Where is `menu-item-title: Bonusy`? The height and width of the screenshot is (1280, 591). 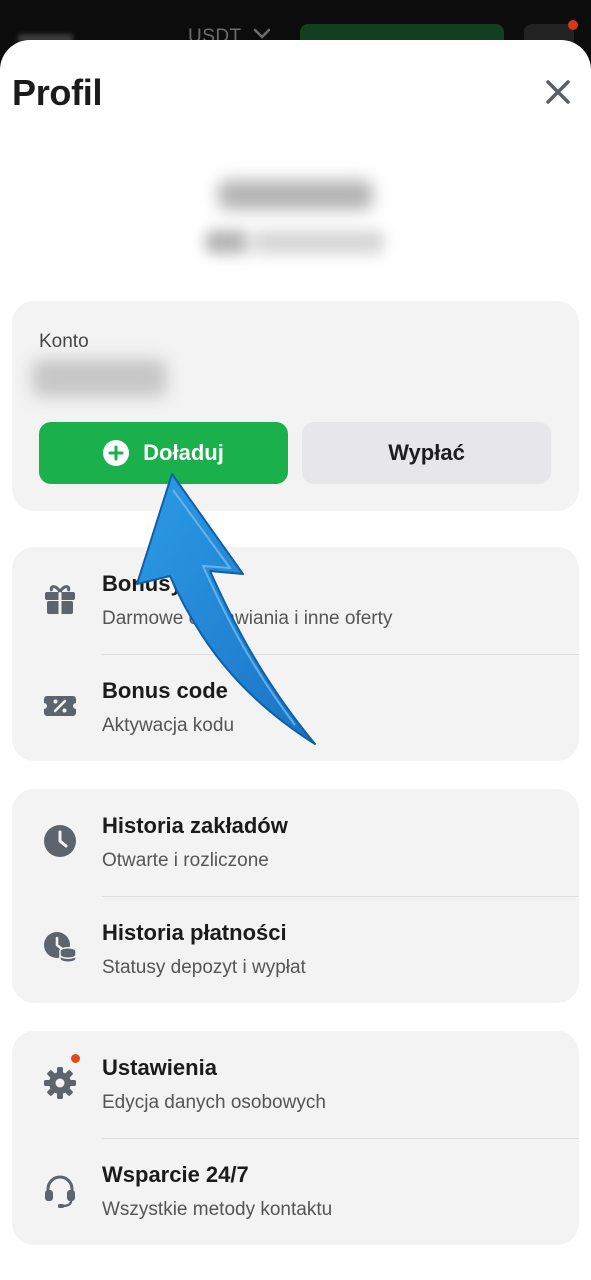 menu-item-title: Bonusy is located at coordinates (142, 583).